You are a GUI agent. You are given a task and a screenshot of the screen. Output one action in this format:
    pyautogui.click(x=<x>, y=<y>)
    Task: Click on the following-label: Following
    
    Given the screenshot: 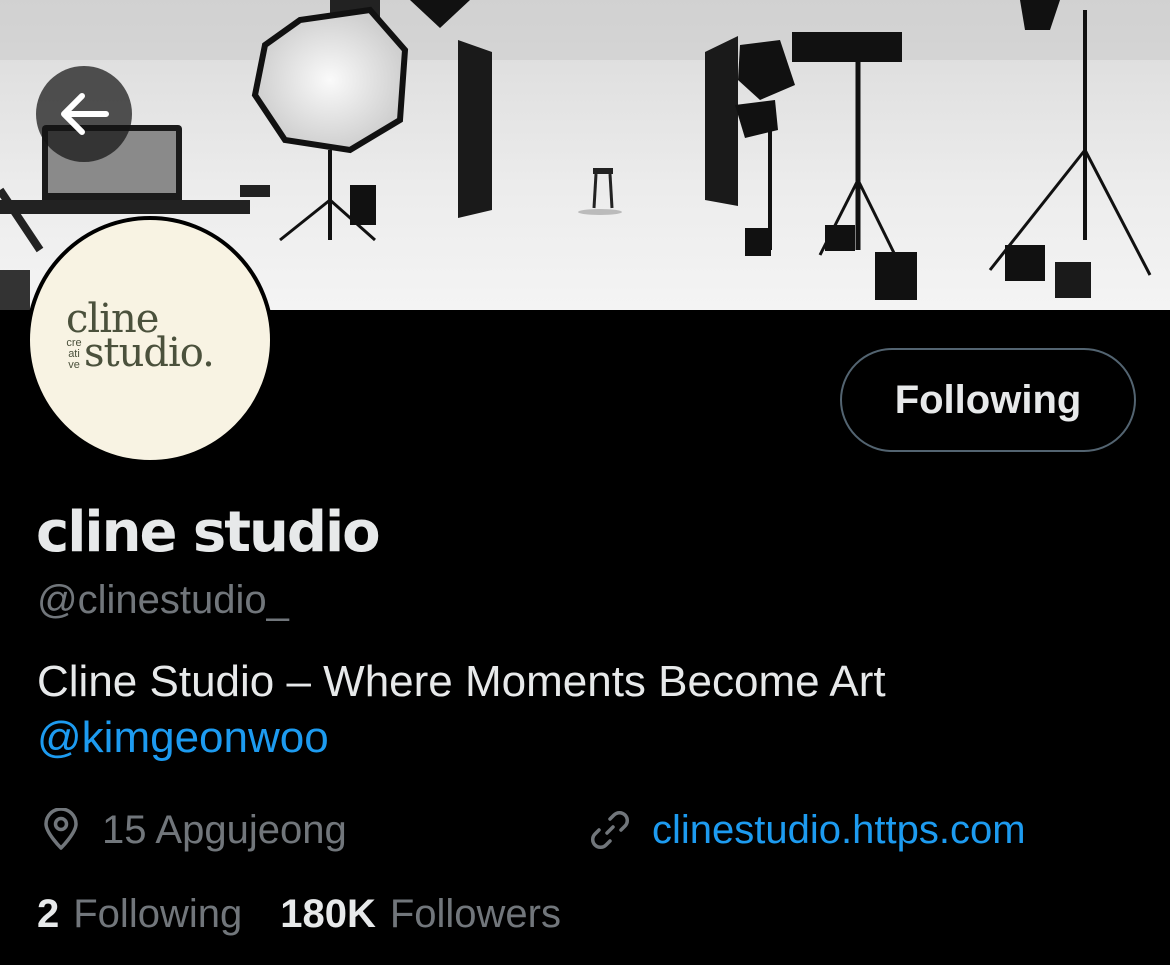 What is the action you would take?
    pyautogui.click(x=158, y=914)
    